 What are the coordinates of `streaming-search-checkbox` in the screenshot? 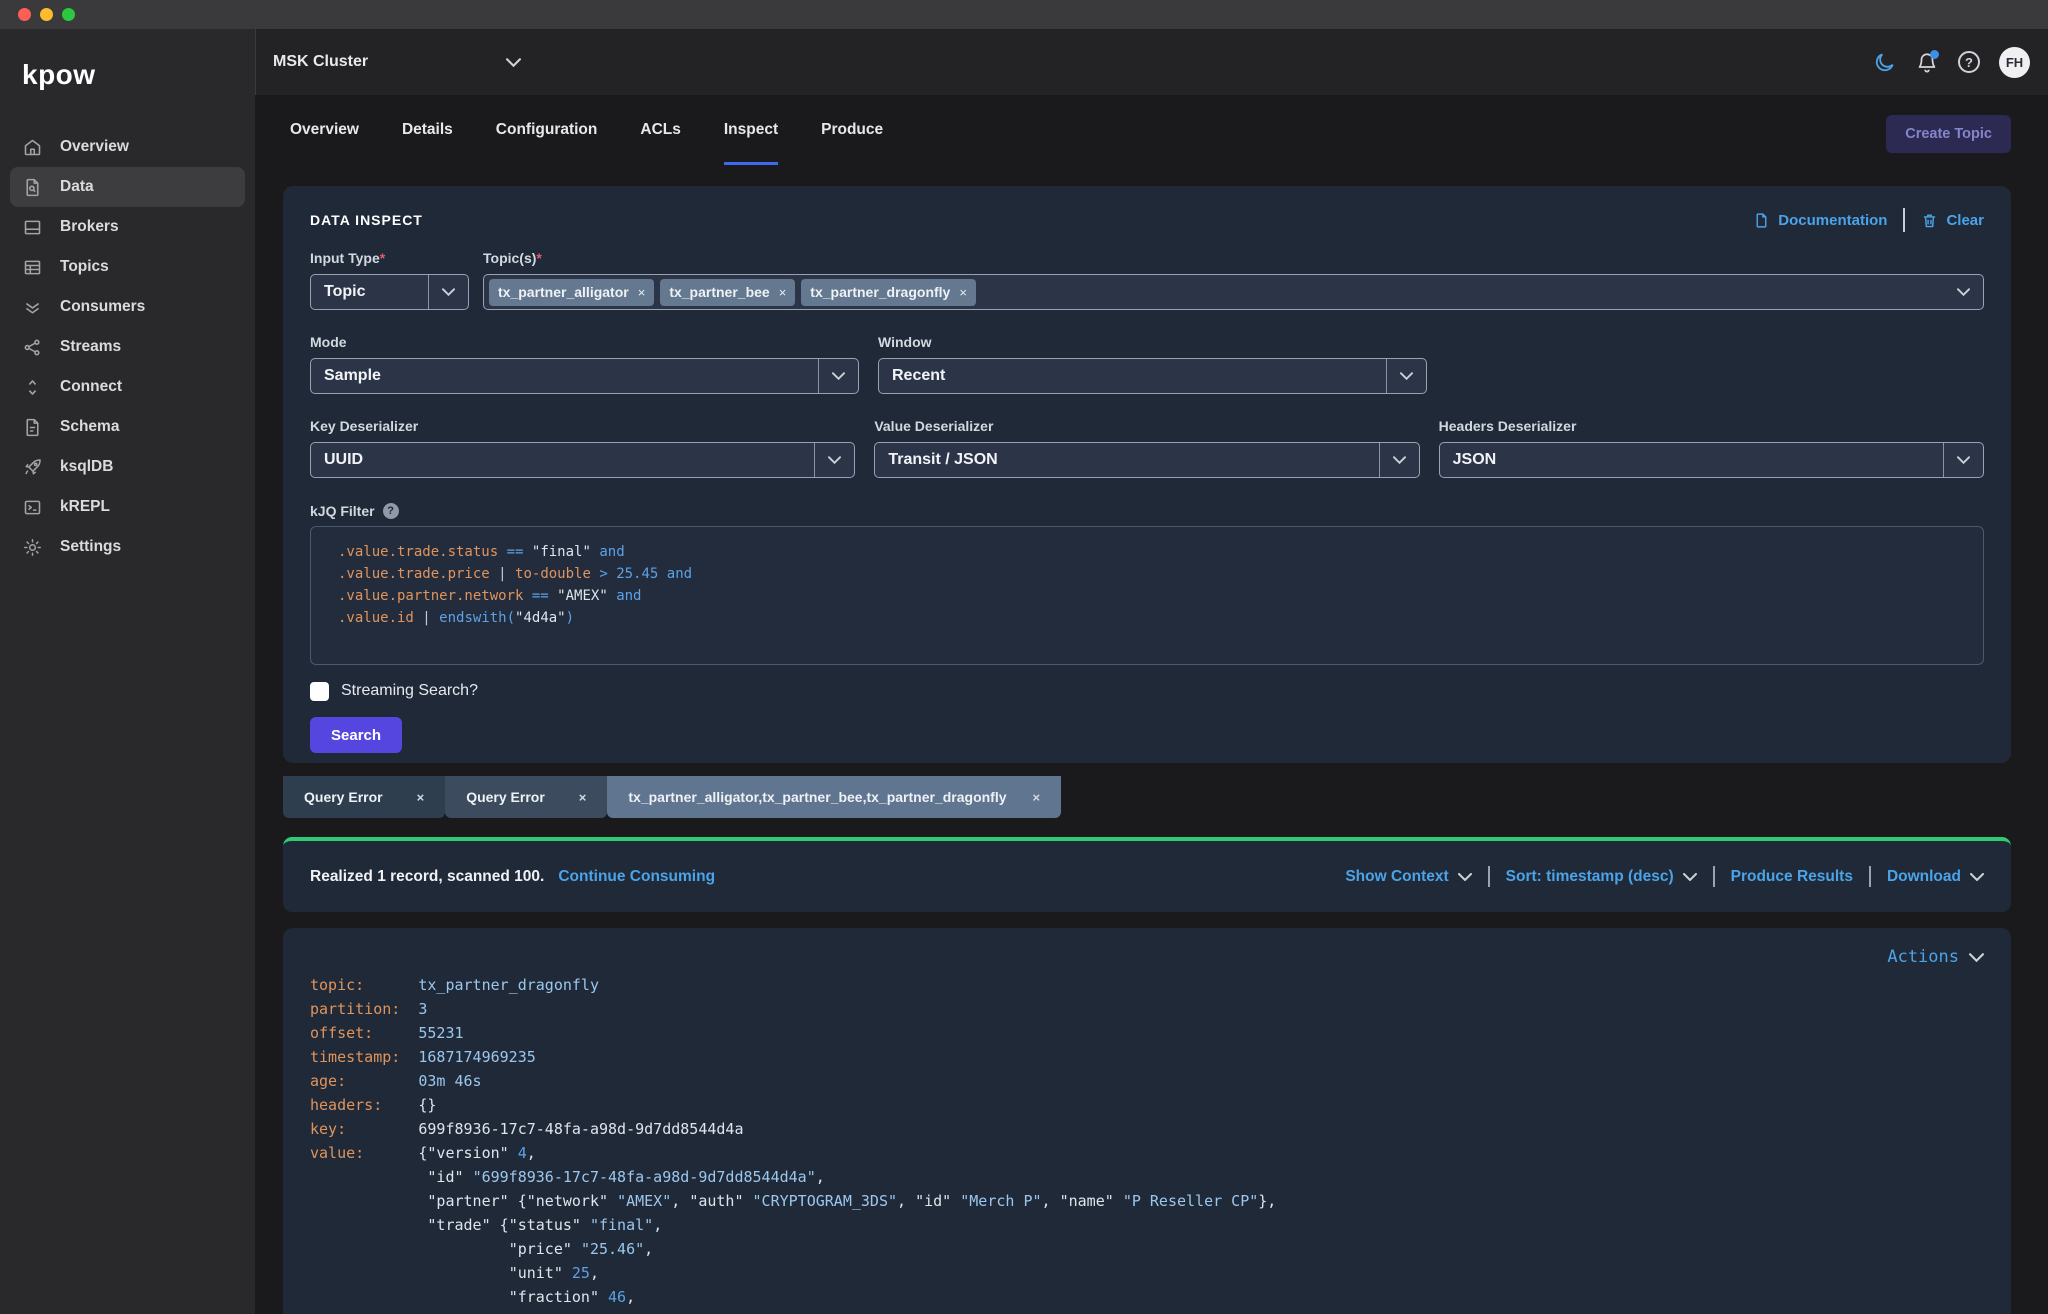 It's located at (319, 691).